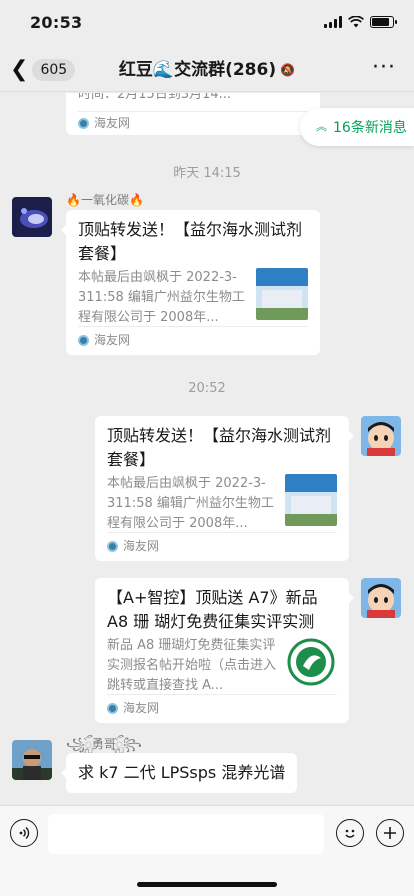  I want to click on link-card: 时间：2月15日到3月14... 海友网, so click(193, 114).